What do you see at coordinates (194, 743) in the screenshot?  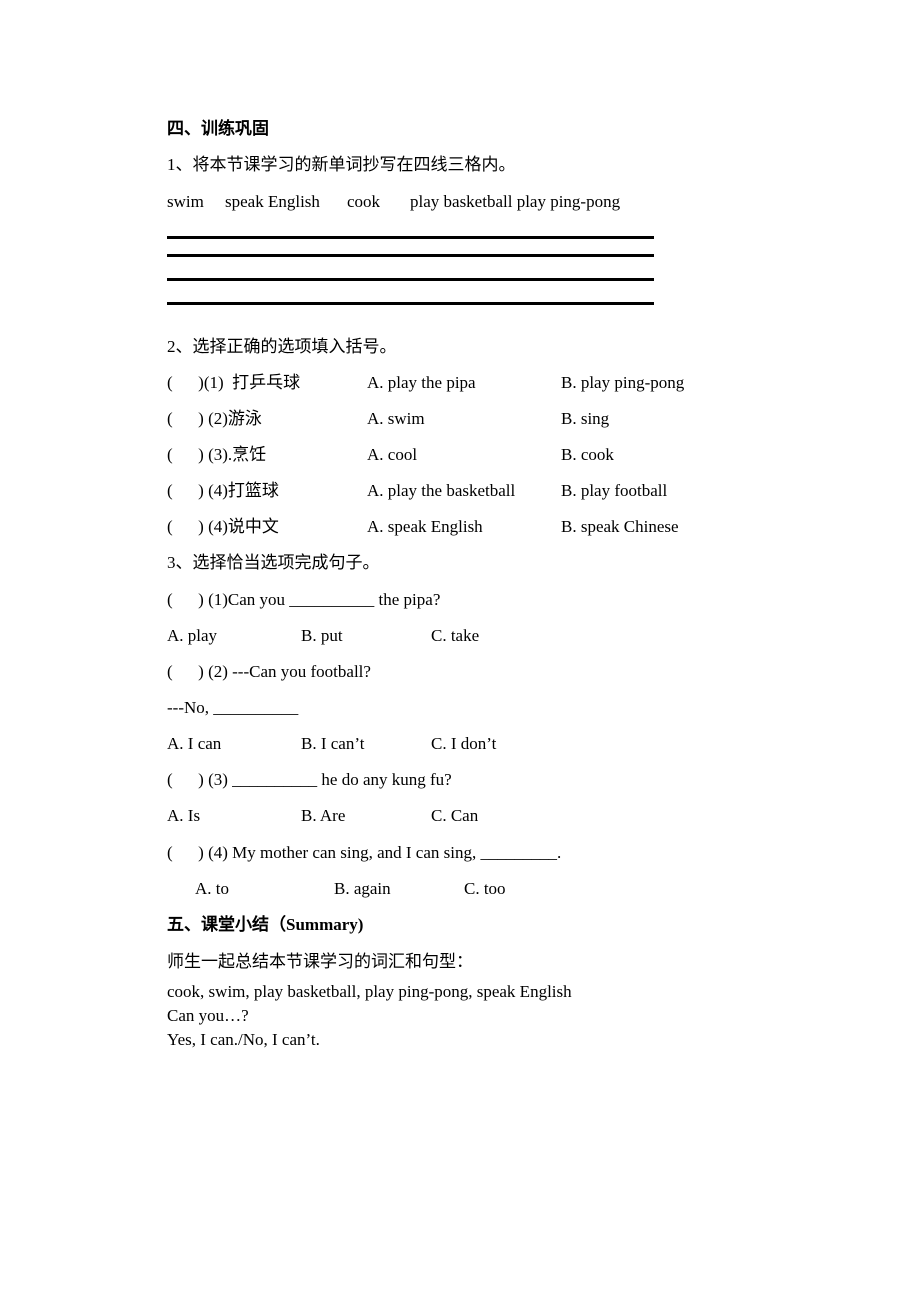 I see `option-a: A. I can` at bounding box center [194, 743].